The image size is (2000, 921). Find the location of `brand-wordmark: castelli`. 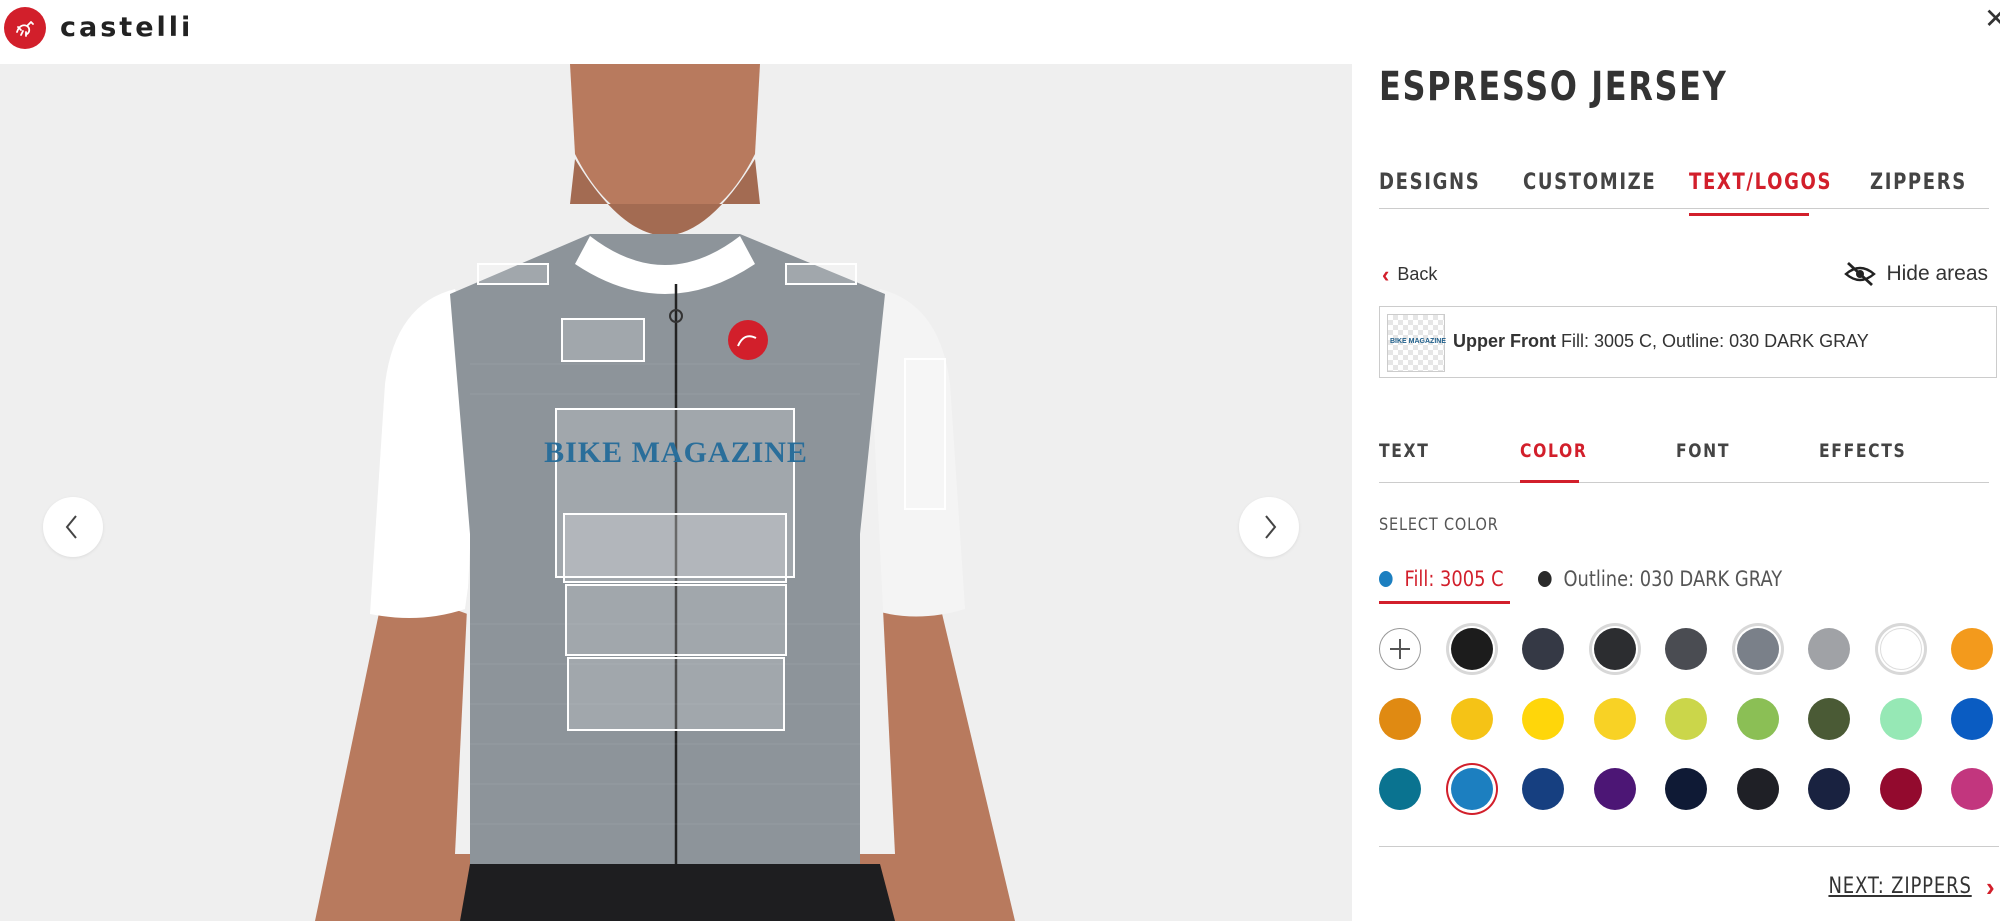

brand-wordmark: castelli is located at coordinates (126, 27).